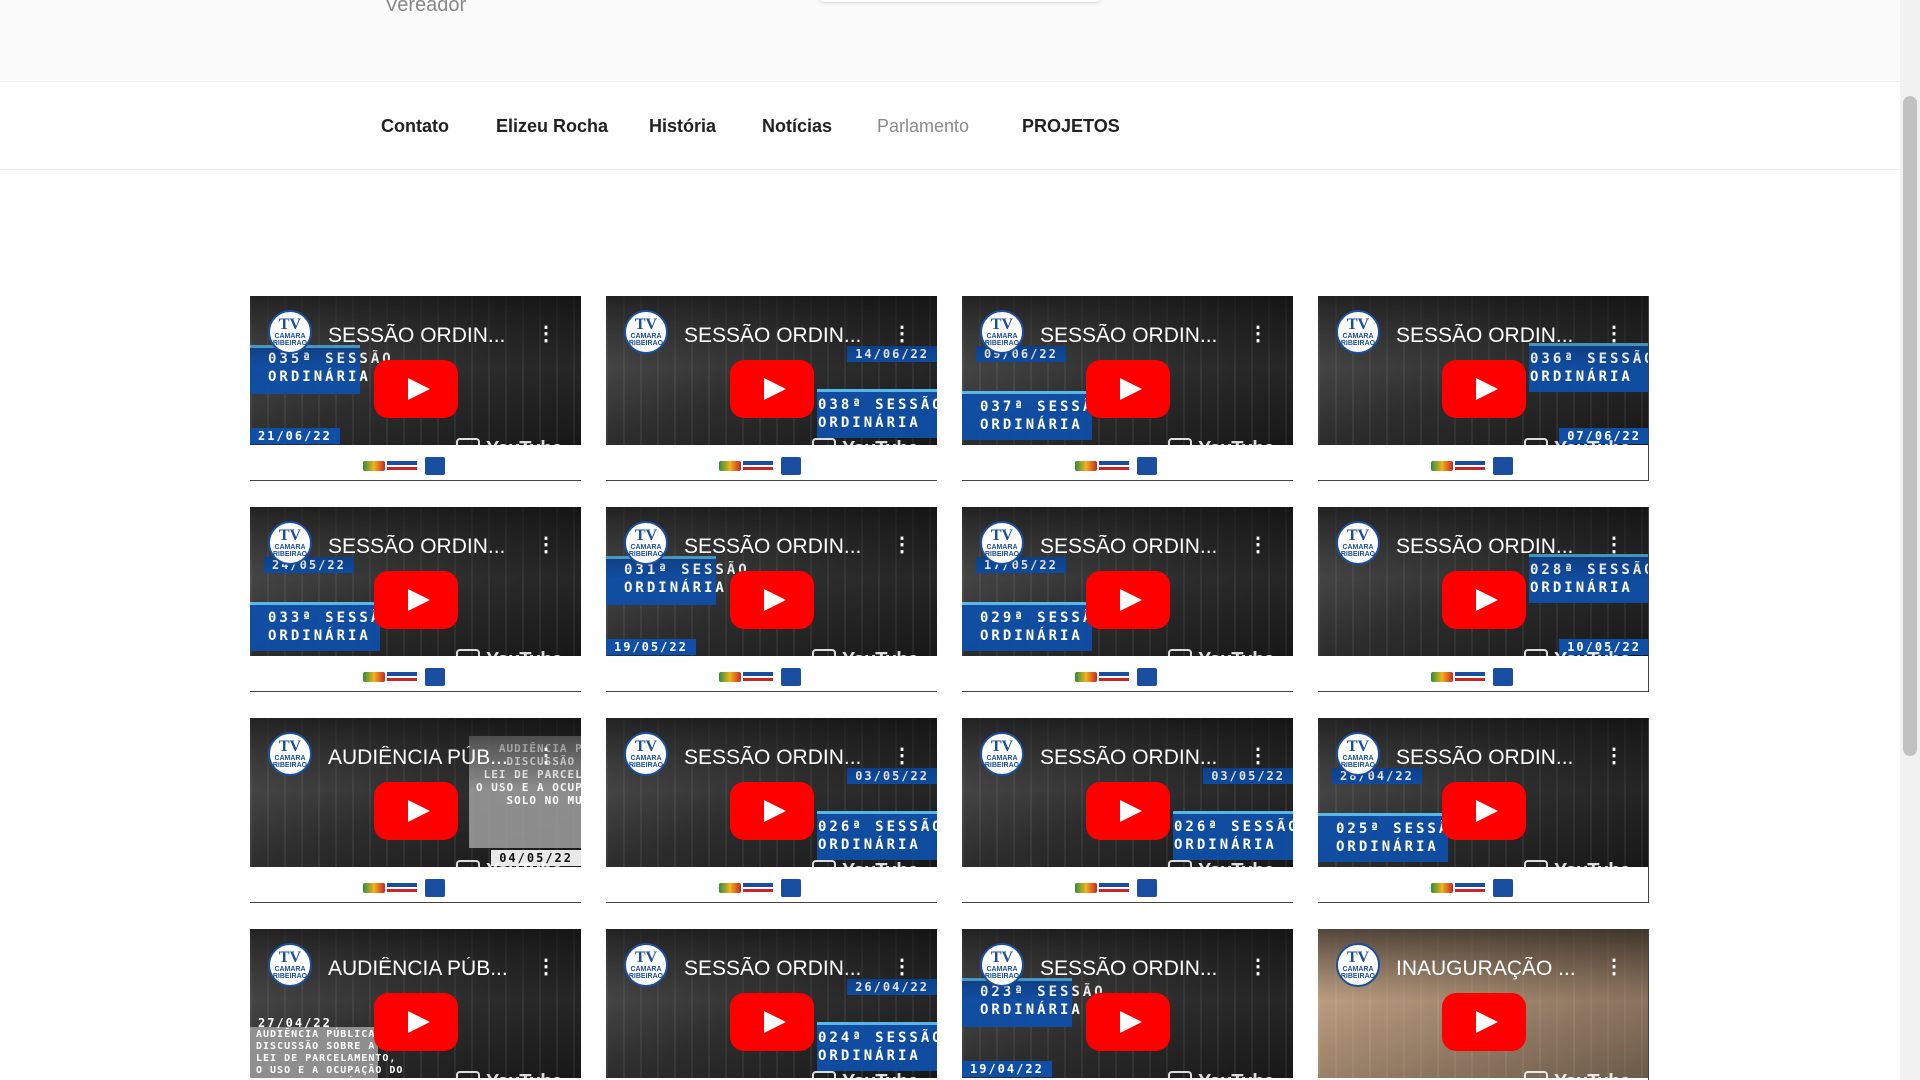  Describe the element at coordinates (682, 126) in the screenshot. I see `nav-item-historia: História` at that location.